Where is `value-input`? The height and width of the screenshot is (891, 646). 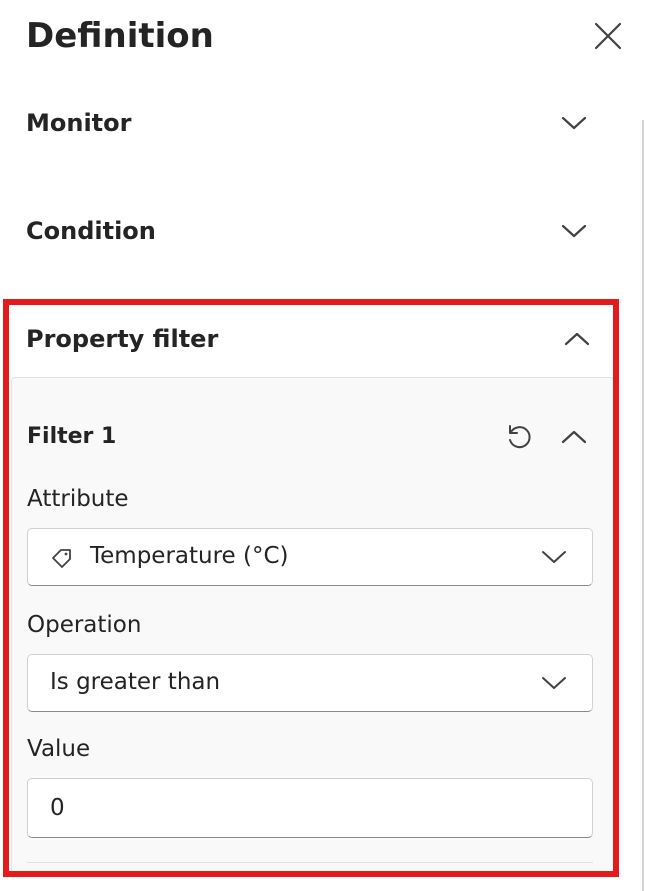 value-input is located at coordinates (310, 808).